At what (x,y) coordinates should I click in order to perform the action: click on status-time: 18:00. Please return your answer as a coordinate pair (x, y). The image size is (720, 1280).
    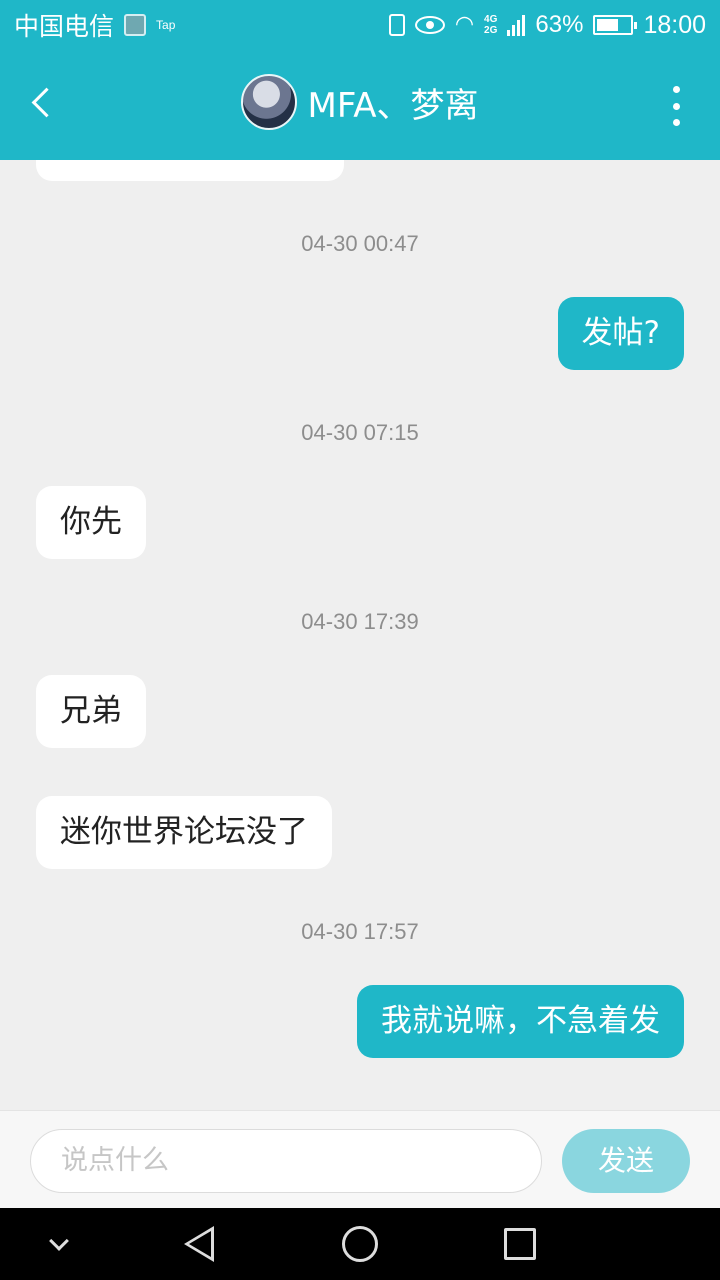
    Looking at the image, I should click on (674, 24).